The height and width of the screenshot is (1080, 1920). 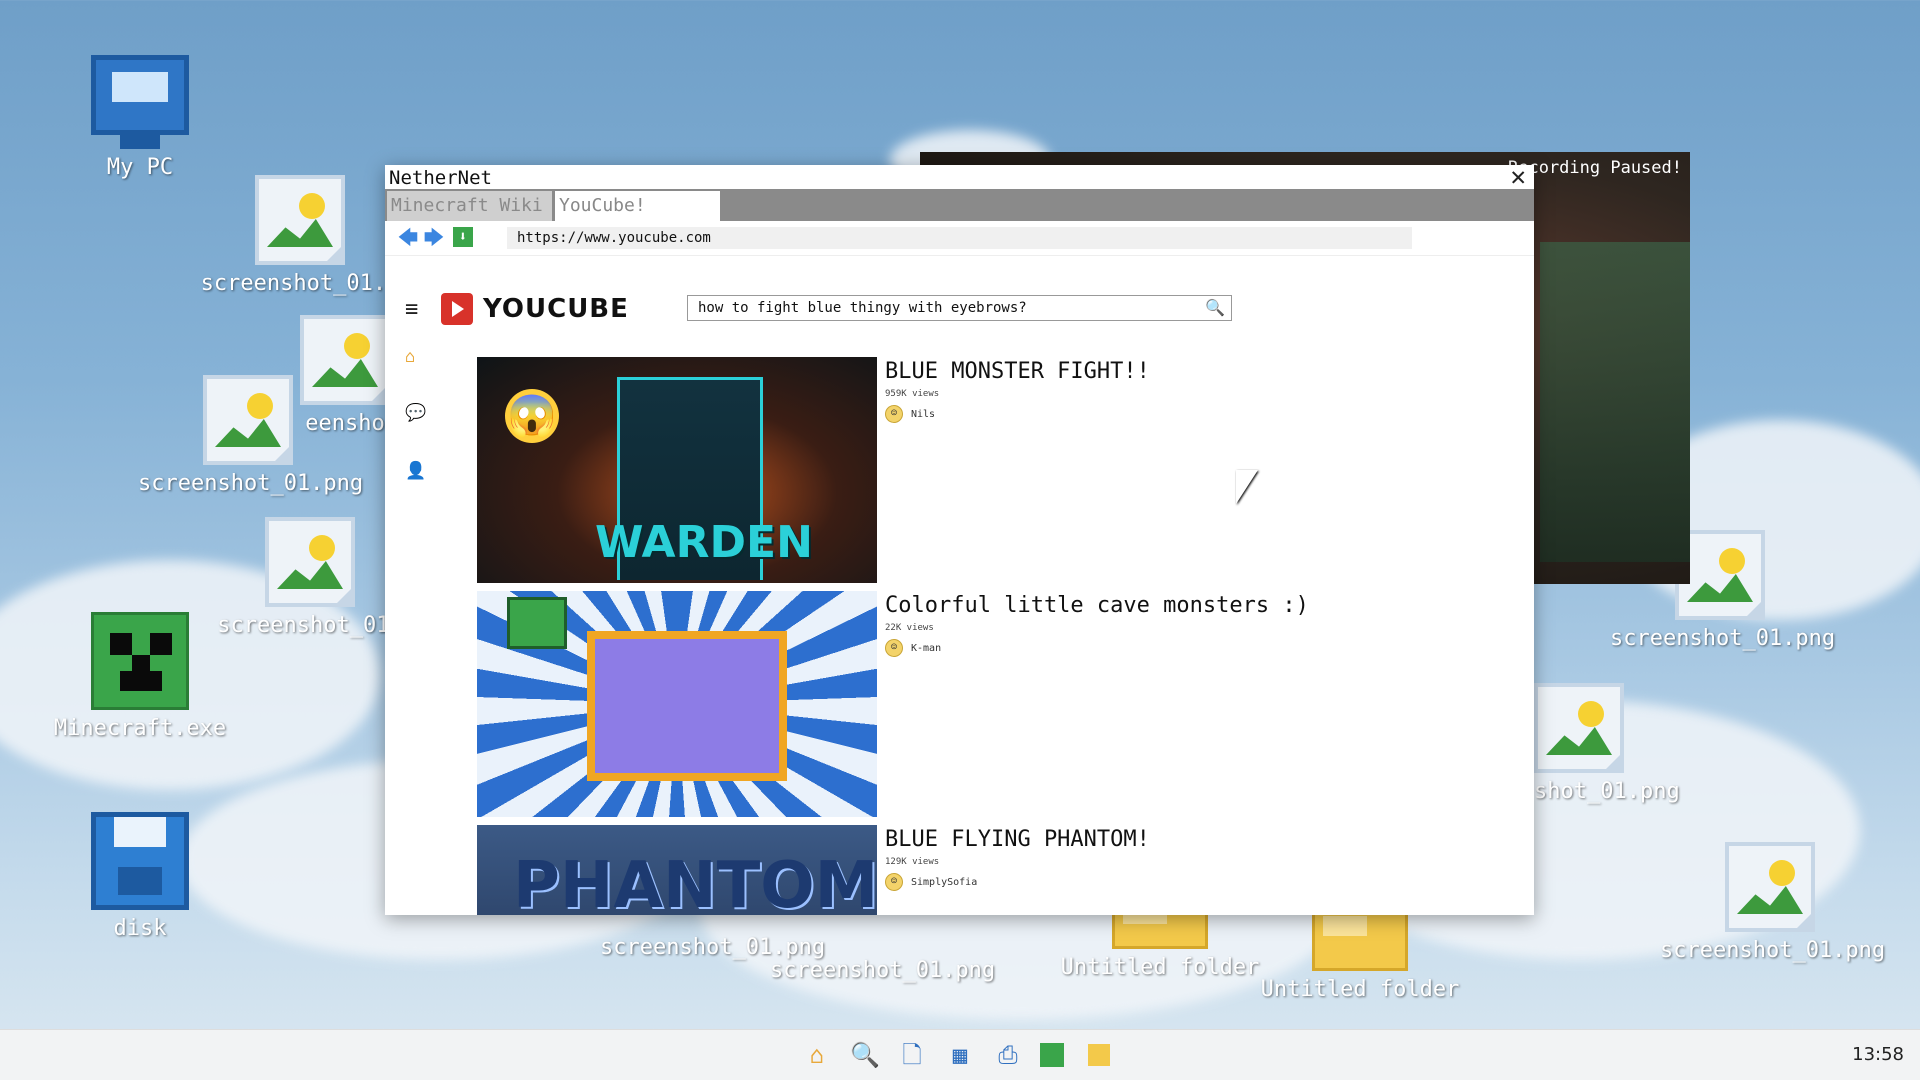 I want to click on desktop-icon-screenshot: shot_01.png, so click(x=1607, y=743).